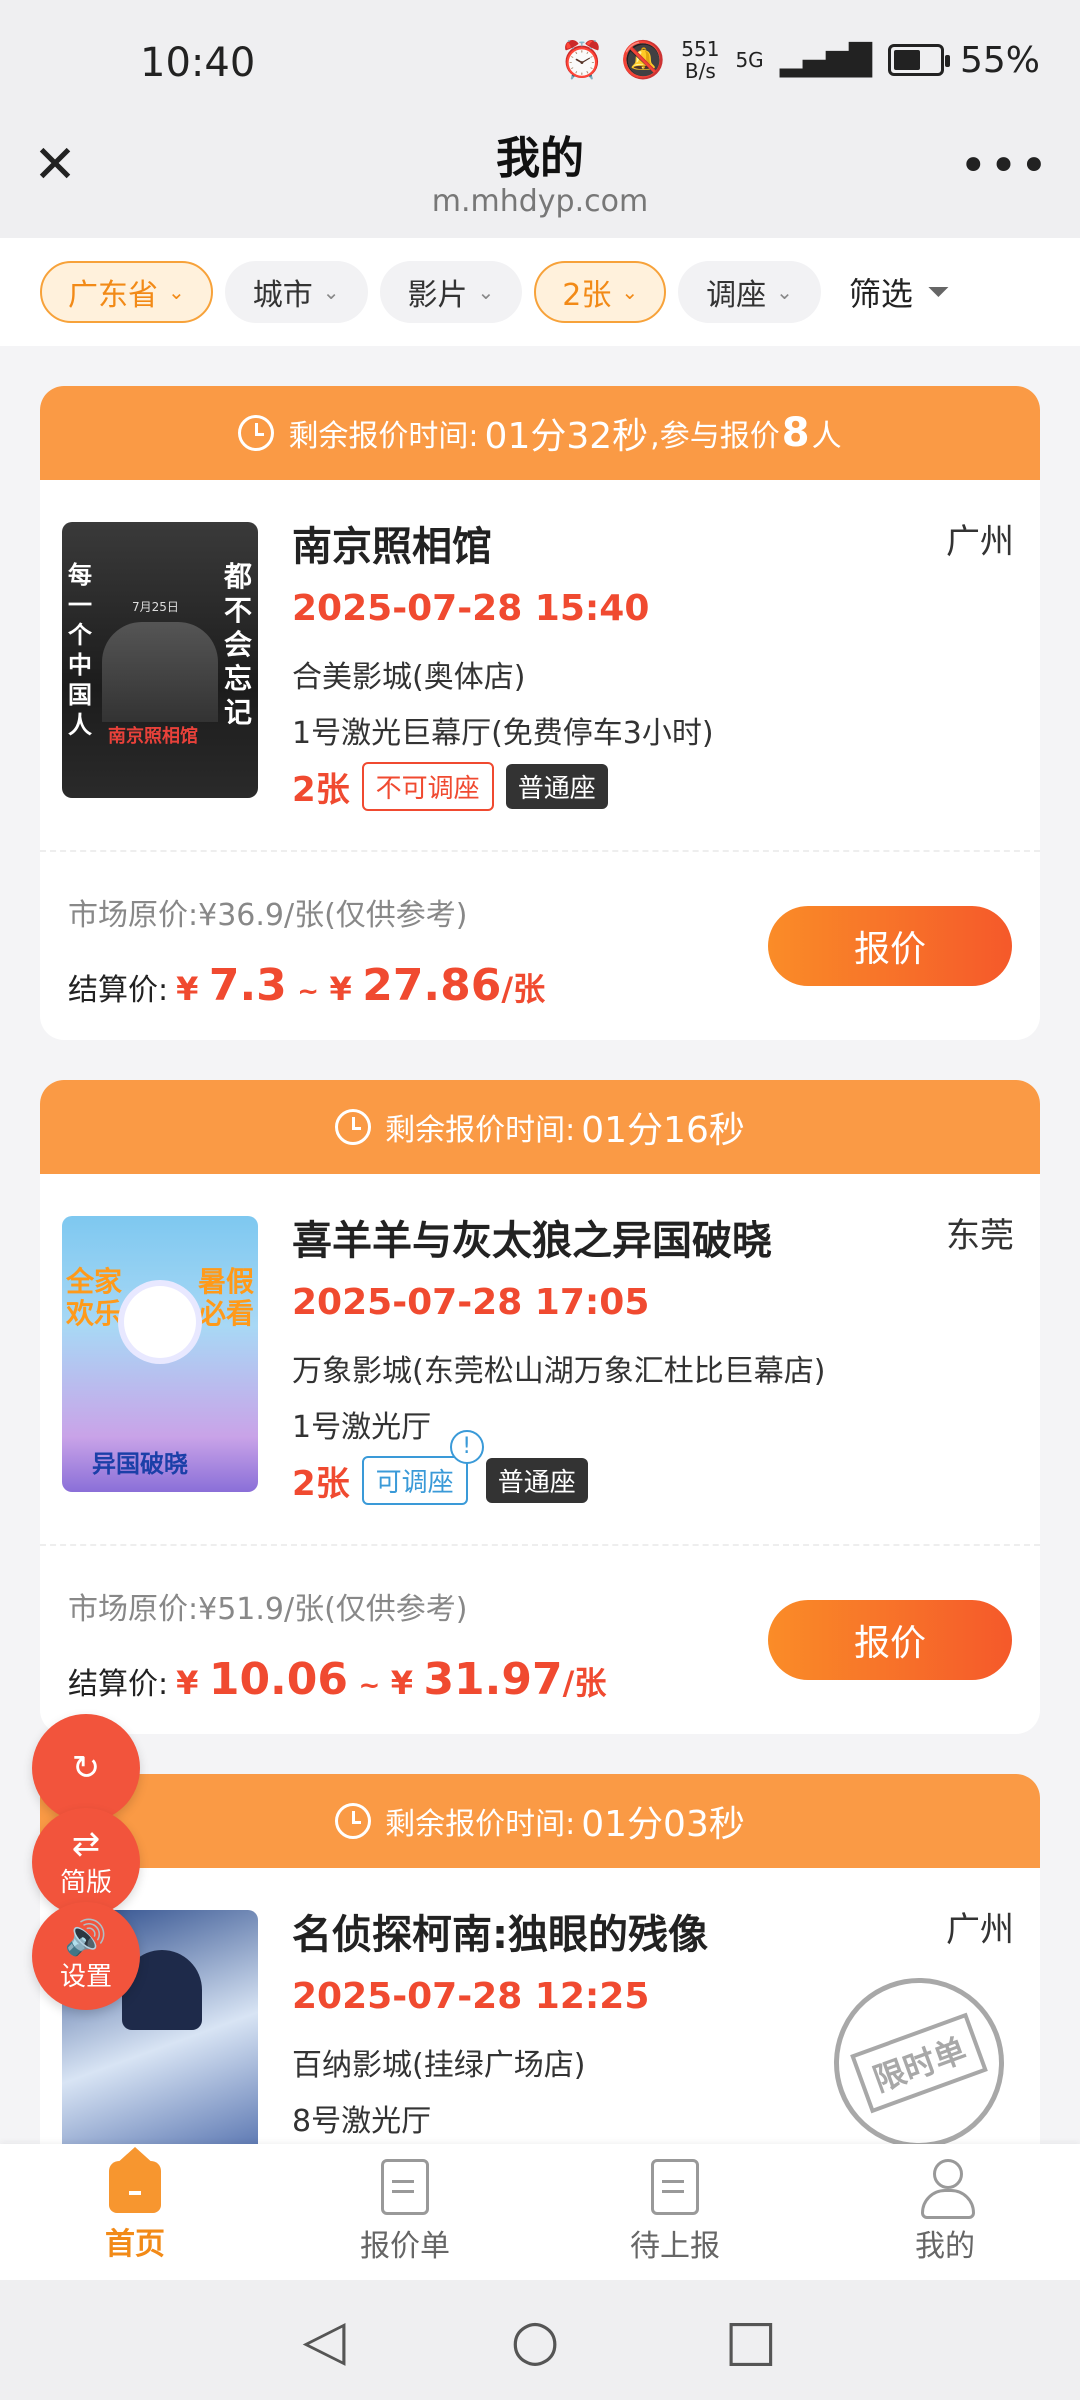 The width and height of the screenshot is (1080, 2400). What do you see at coordinates (247, 985) in the screenshot?
I see `price-low: 7.3` at bounding box center [247, 985].